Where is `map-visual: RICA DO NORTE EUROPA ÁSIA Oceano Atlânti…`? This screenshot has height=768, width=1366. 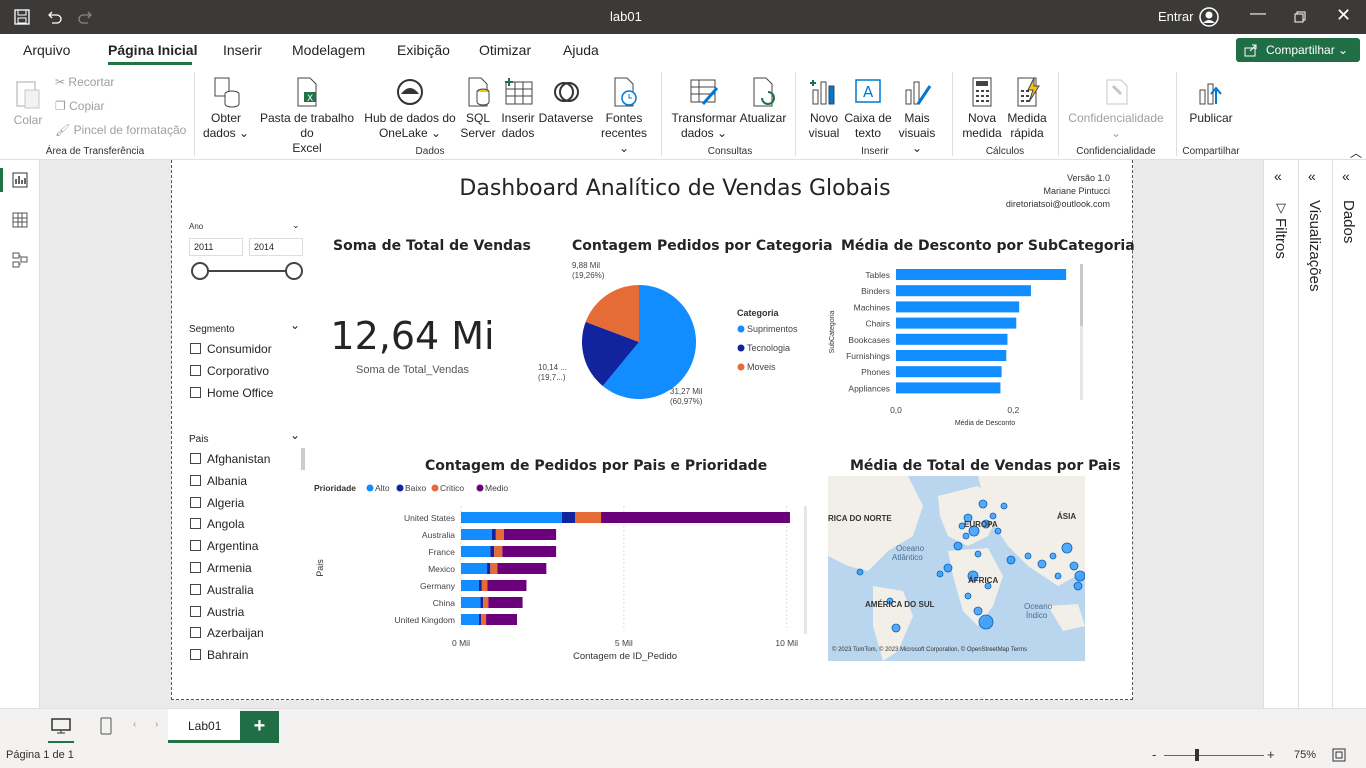 map-visual: RICA DO NORTE EUROPA ÁSIA Oceano Atlânti… is located at coordinates (956, 568).